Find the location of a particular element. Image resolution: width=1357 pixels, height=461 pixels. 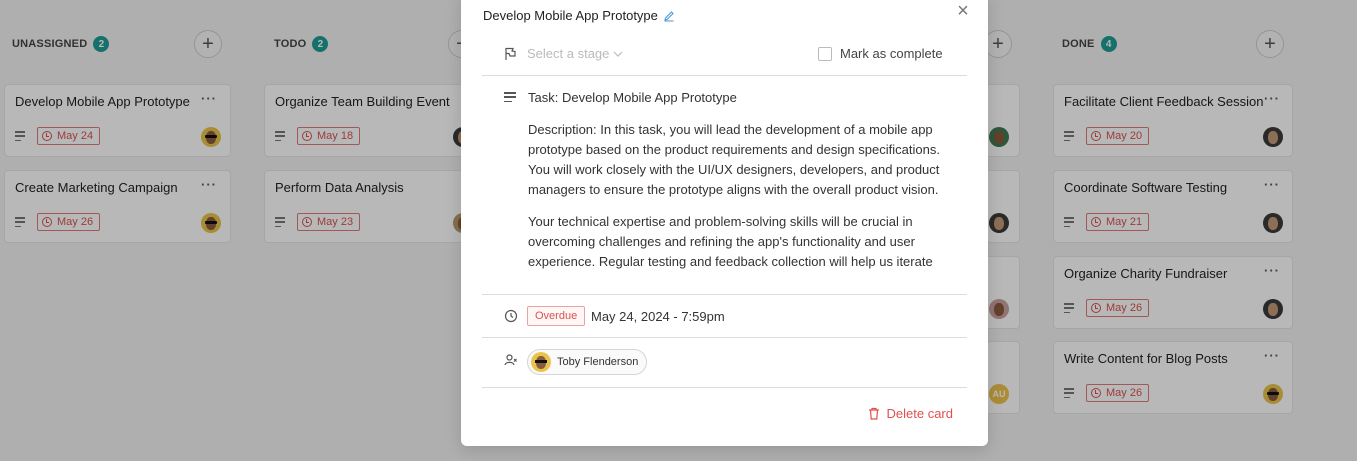

delete-card-label: Delete card is located at coordinates (919, 413).